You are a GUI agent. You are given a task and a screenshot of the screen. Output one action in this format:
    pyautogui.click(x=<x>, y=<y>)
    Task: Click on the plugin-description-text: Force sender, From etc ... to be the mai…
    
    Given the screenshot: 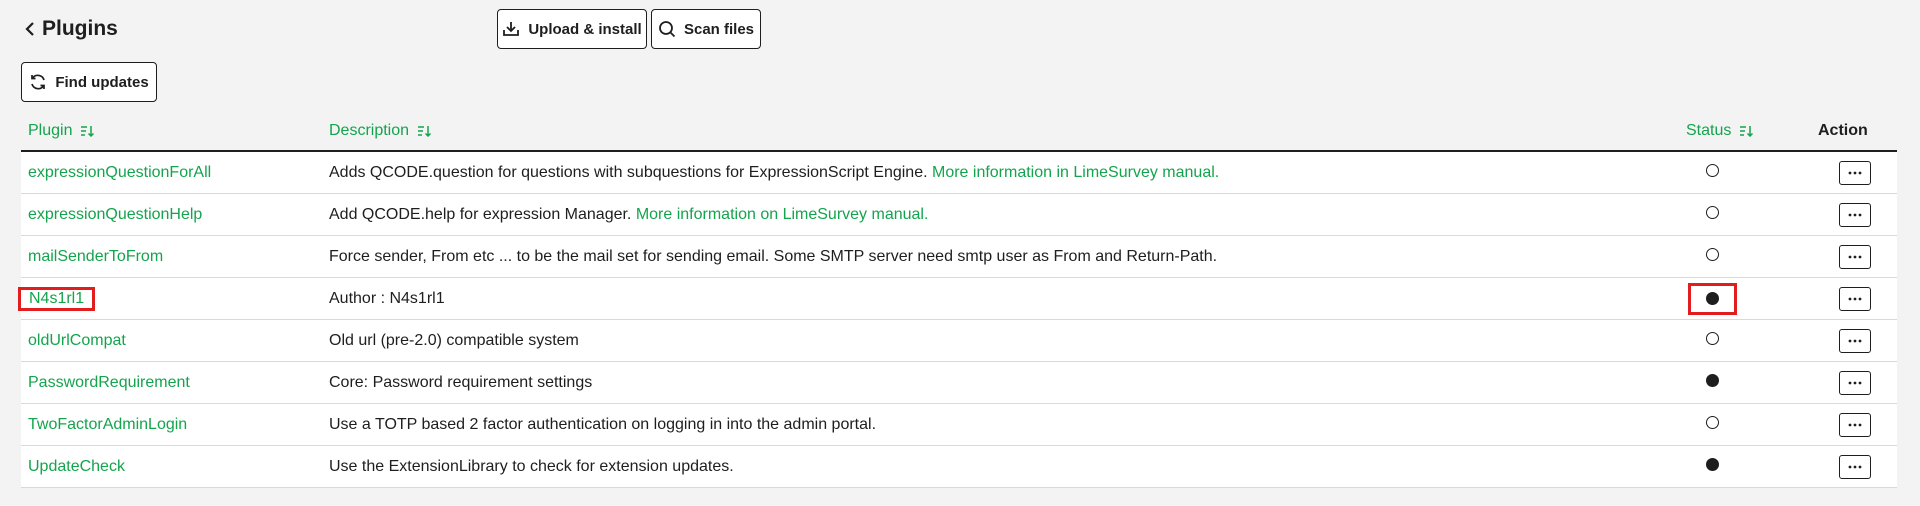 What is the action you would take?
    pyautogui.click(x=773, y=256)
    